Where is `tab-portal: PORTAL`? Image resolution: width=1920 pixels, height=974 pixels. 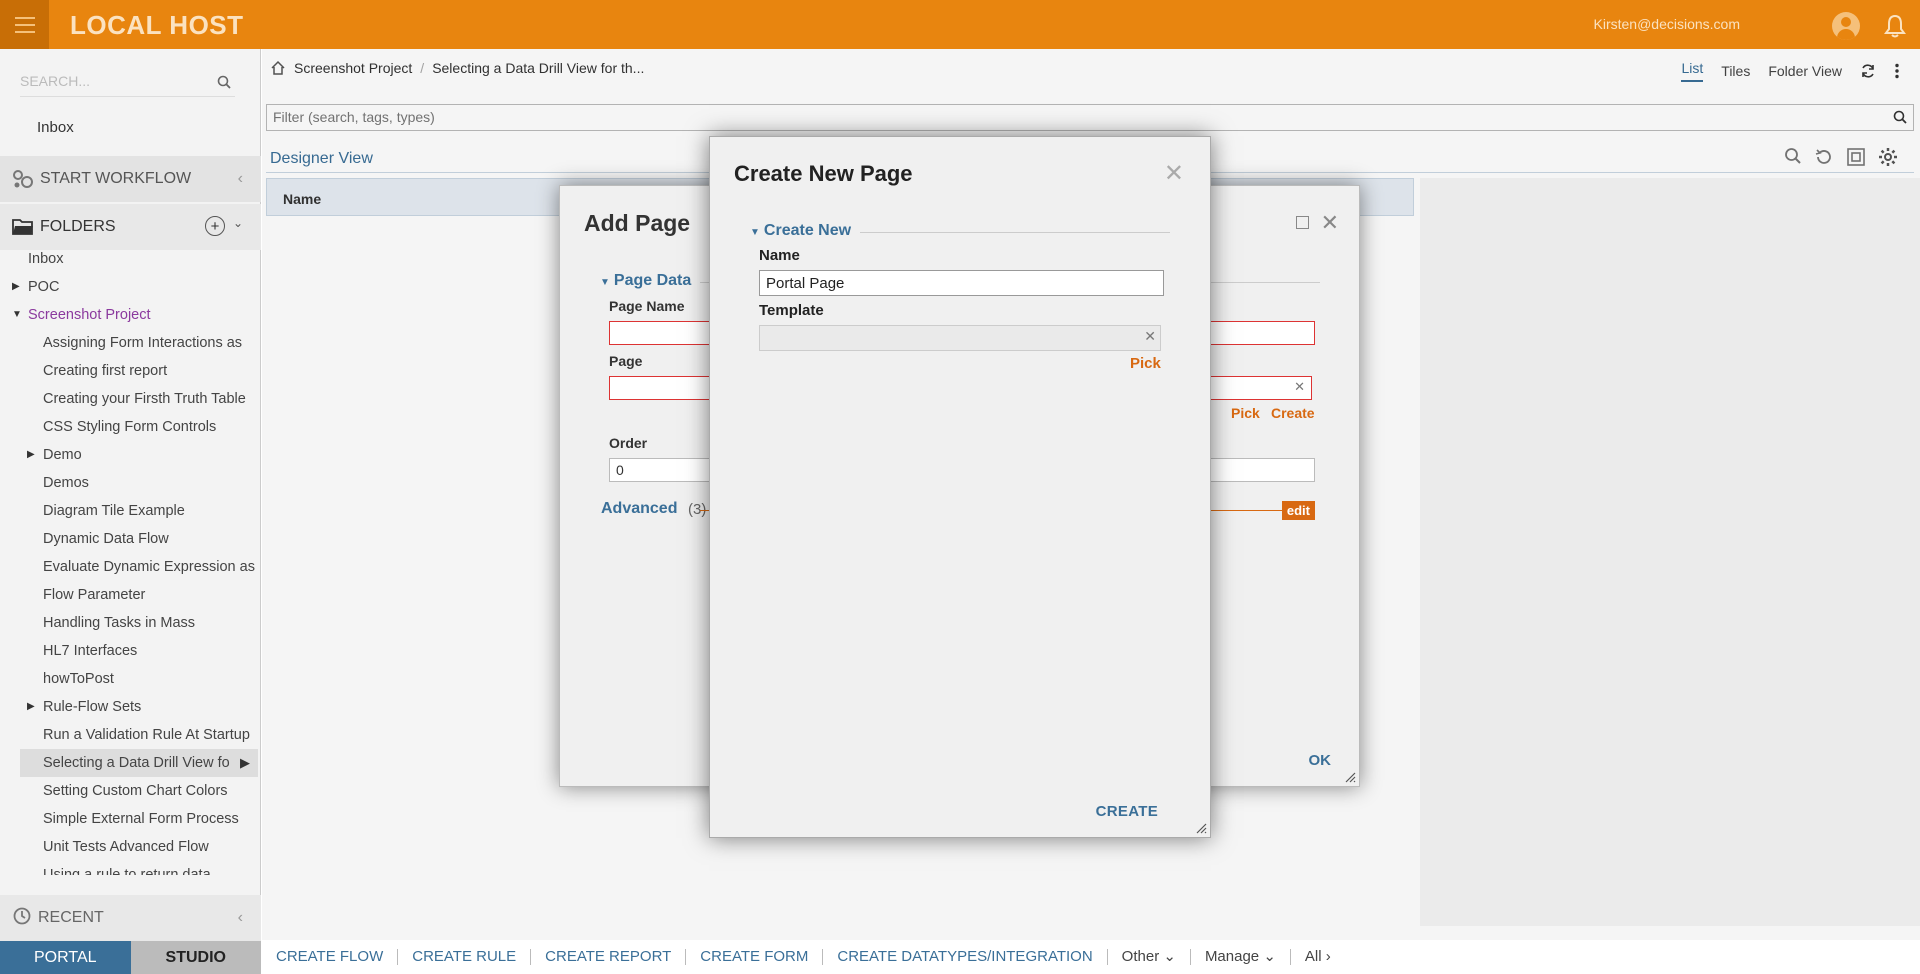
tab-portal: PORTAL is located at coordinates (65, 957).